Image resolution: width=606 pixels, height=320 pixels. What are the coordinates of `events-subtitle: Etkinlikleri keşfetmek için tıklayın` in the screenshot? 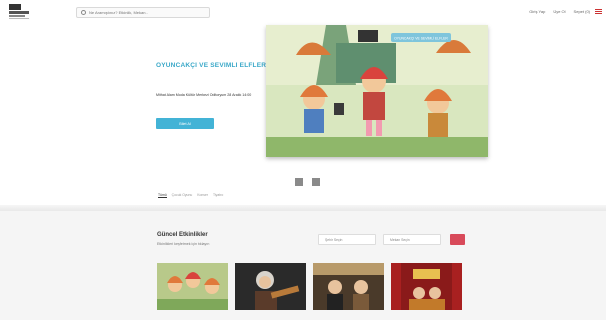 It's located at (183, 244).